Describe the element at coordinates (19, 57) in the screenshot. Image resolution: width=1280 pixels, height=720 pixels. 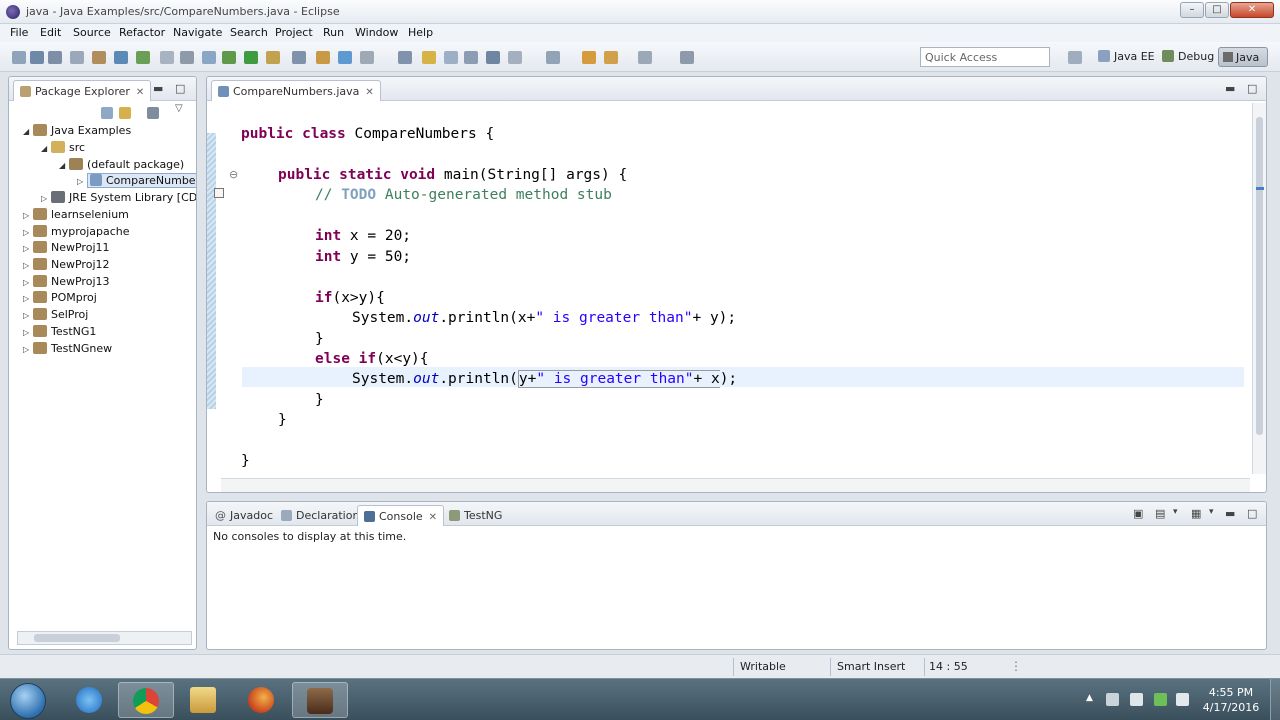
I see `new-icon` at that location.